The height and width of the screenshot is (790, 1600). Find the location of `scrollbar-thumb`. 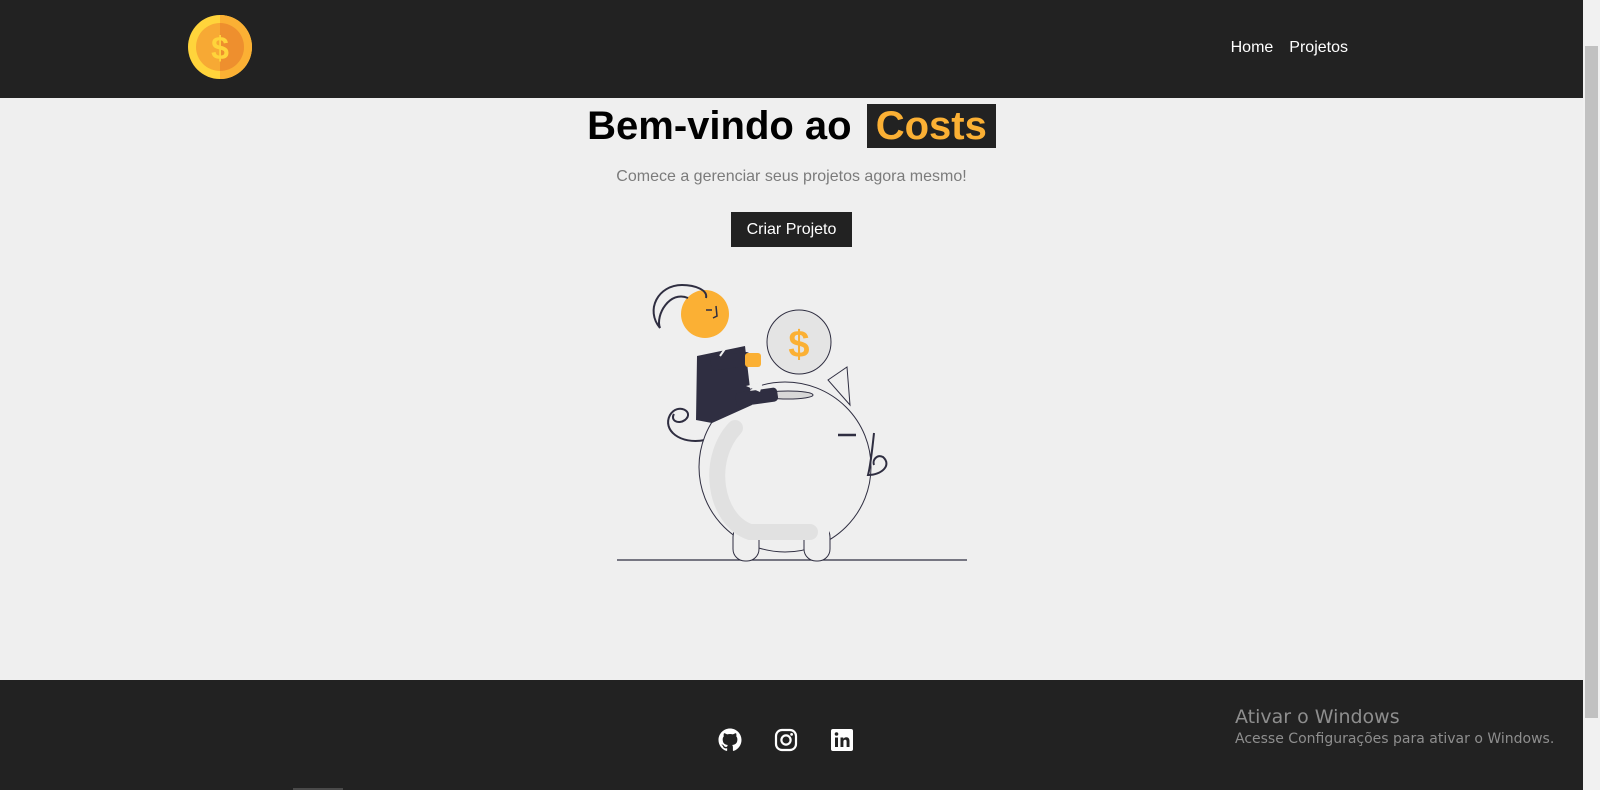

scrollbar-thumb is located at coordinates (1591, 382).